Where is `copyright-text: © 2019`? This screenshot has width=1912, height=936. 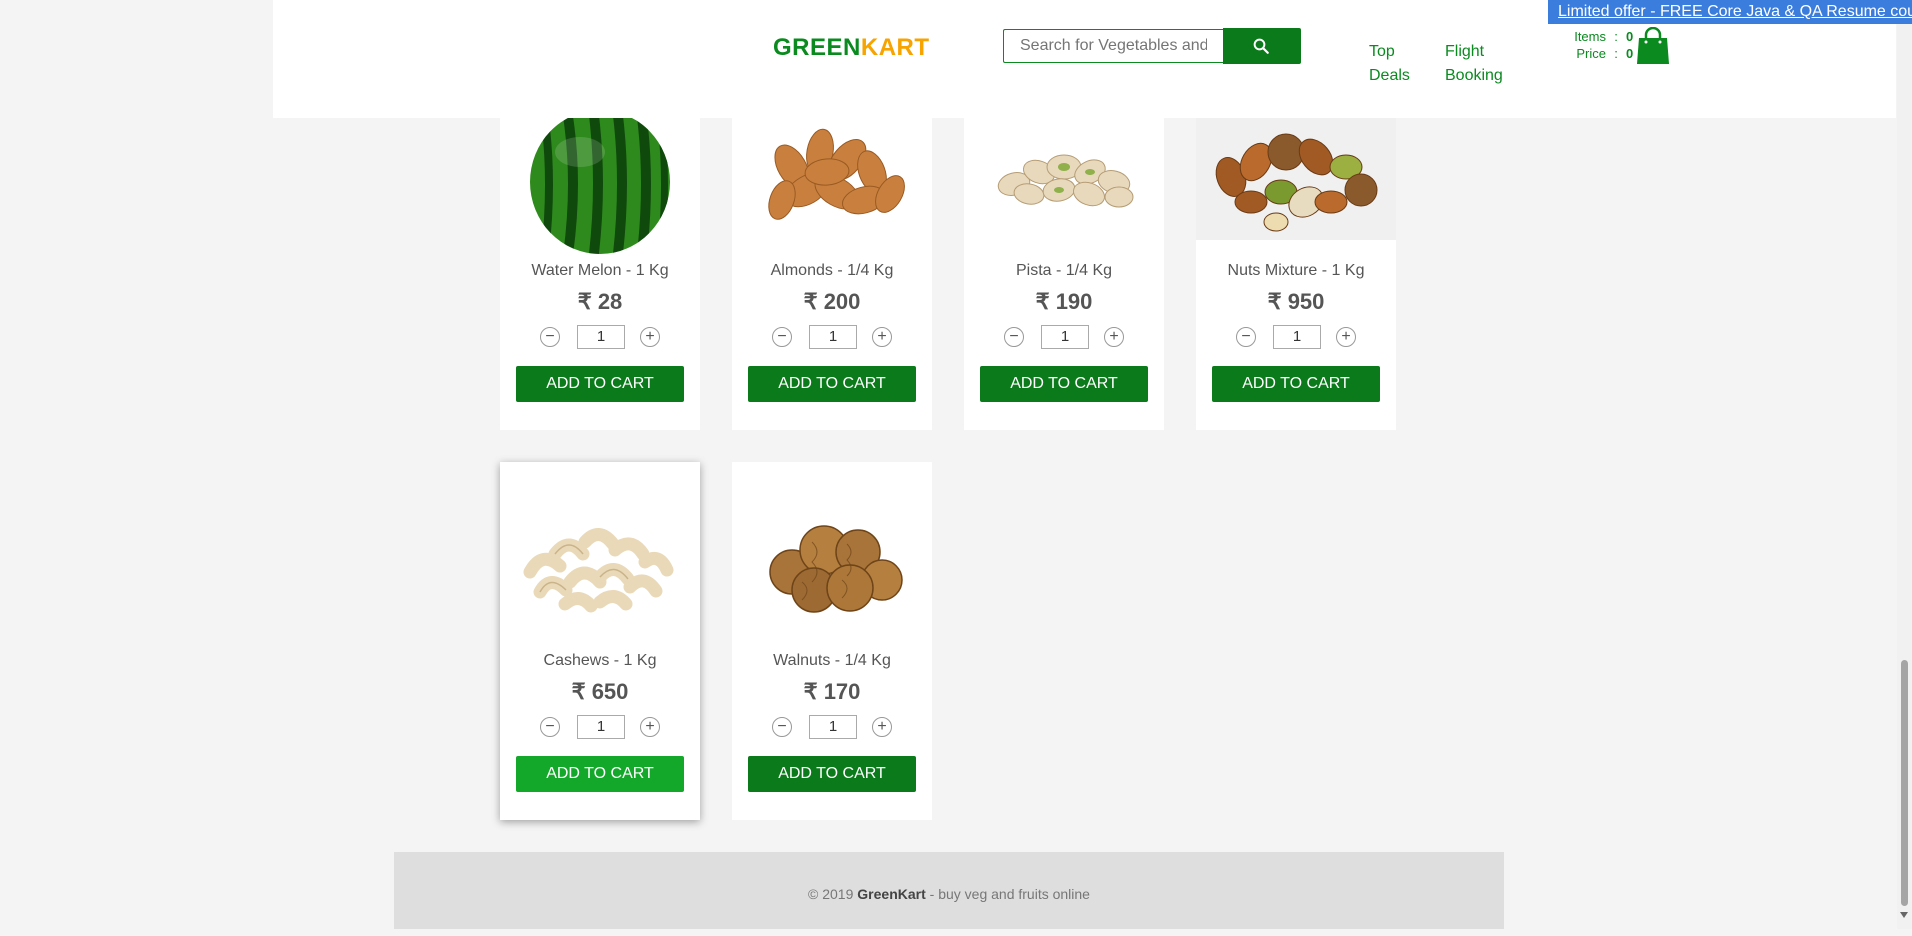 copyright-text: © 2019 is located at coordinates (831, 894).